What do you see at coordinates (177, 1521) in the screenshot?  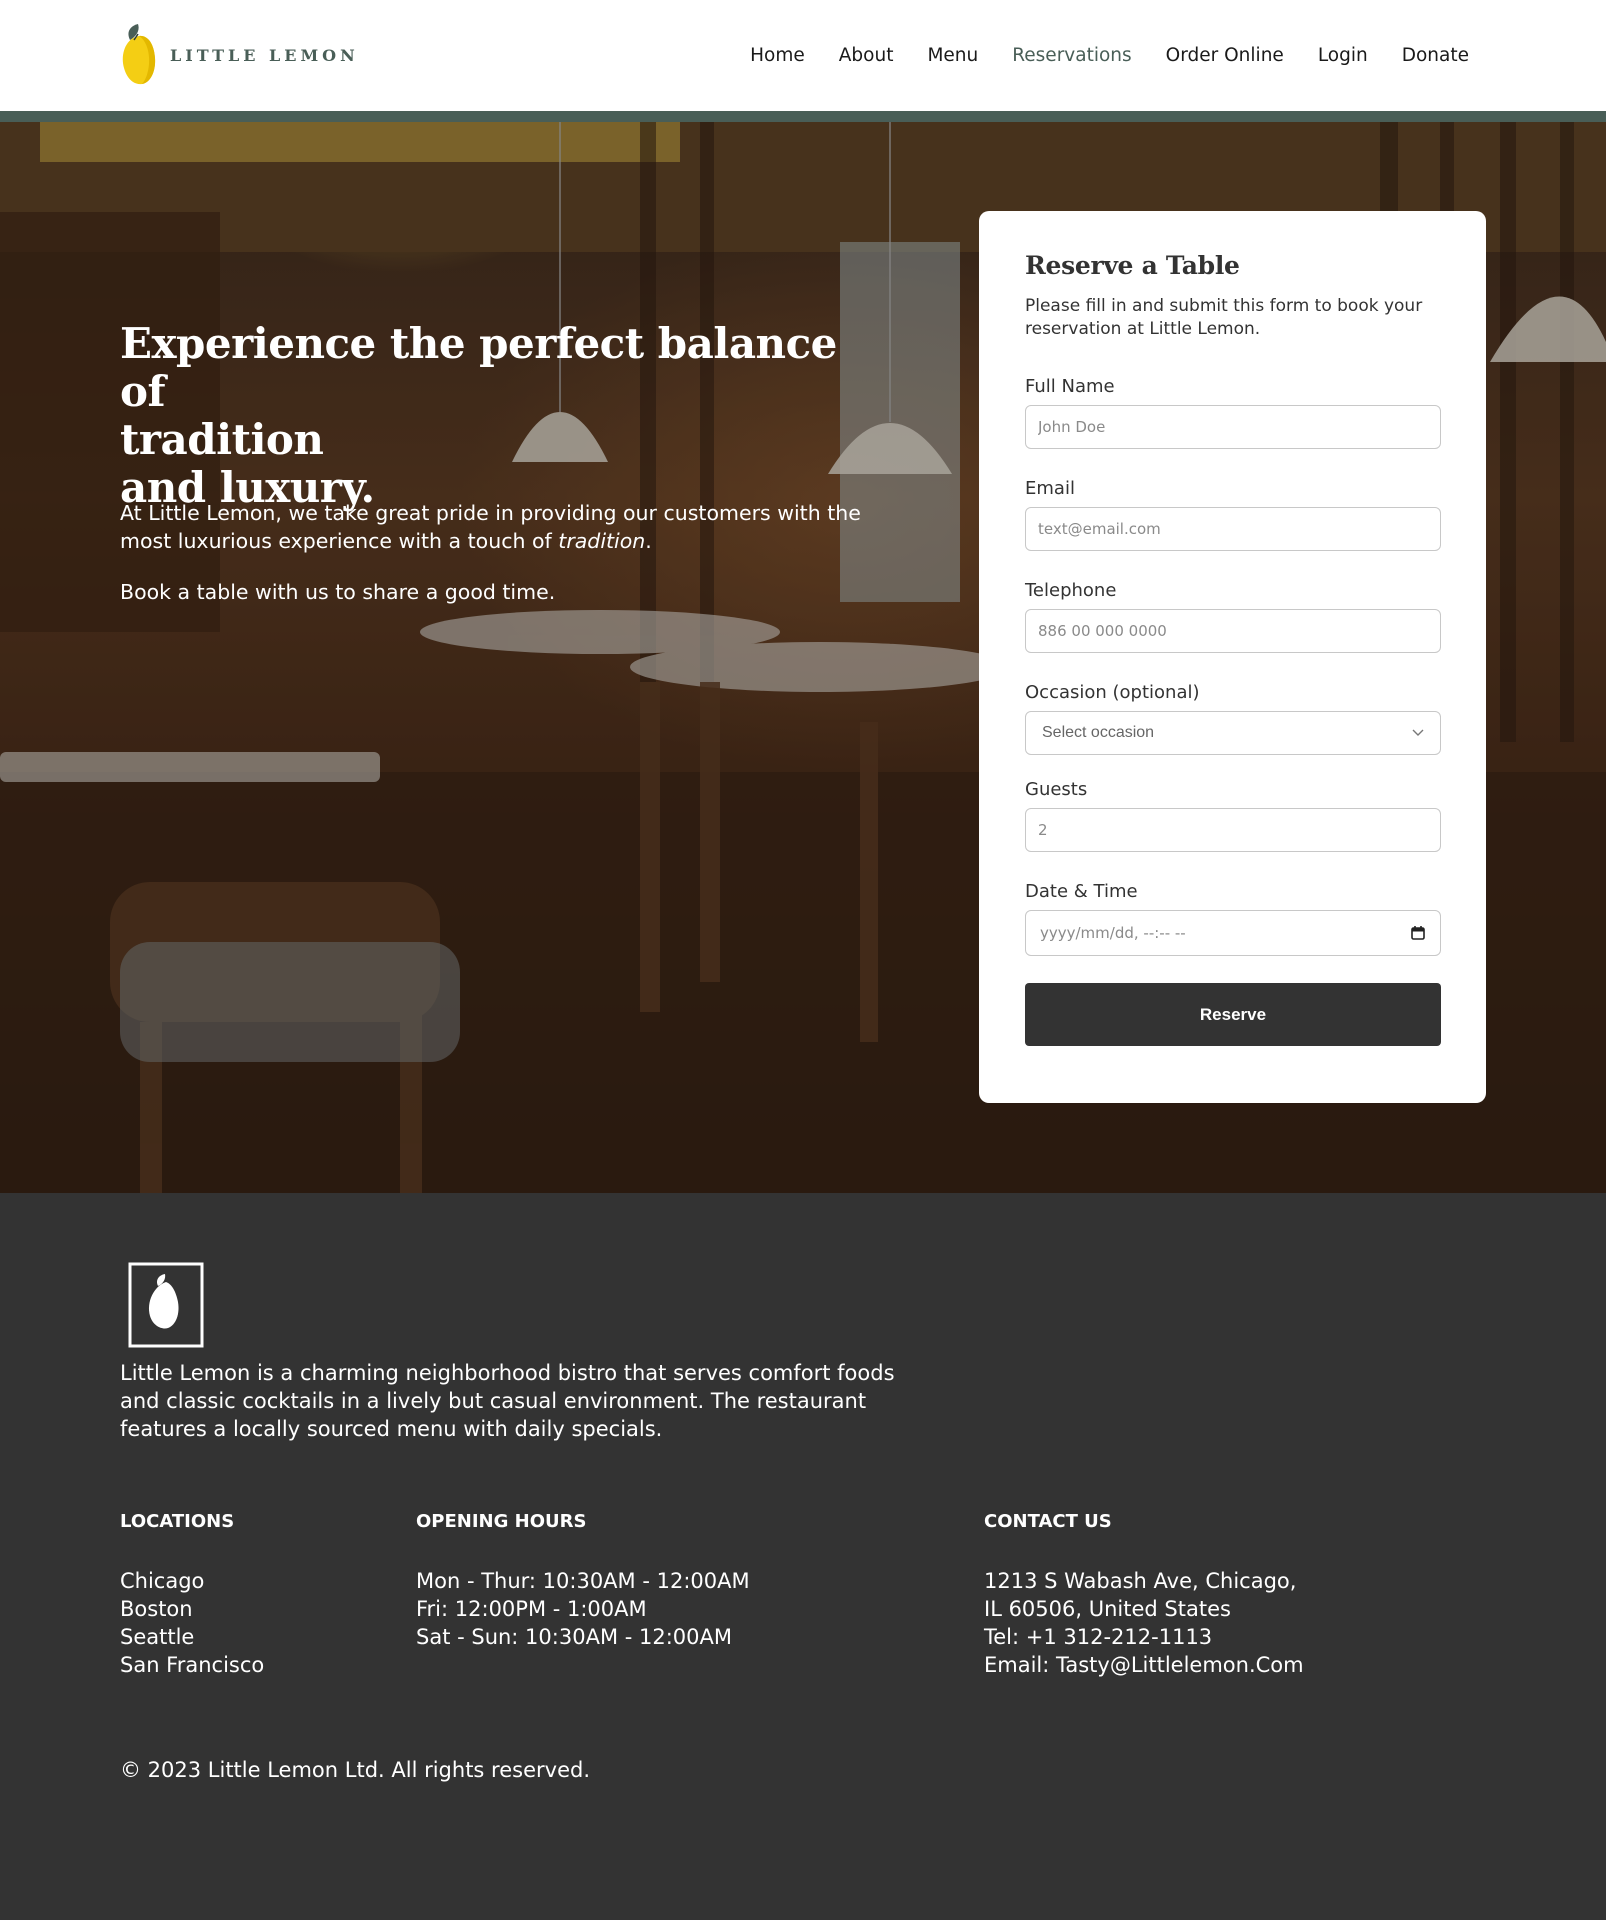 I see `locations-heading: LOCATIONS` at bounding box center [177, 1521].